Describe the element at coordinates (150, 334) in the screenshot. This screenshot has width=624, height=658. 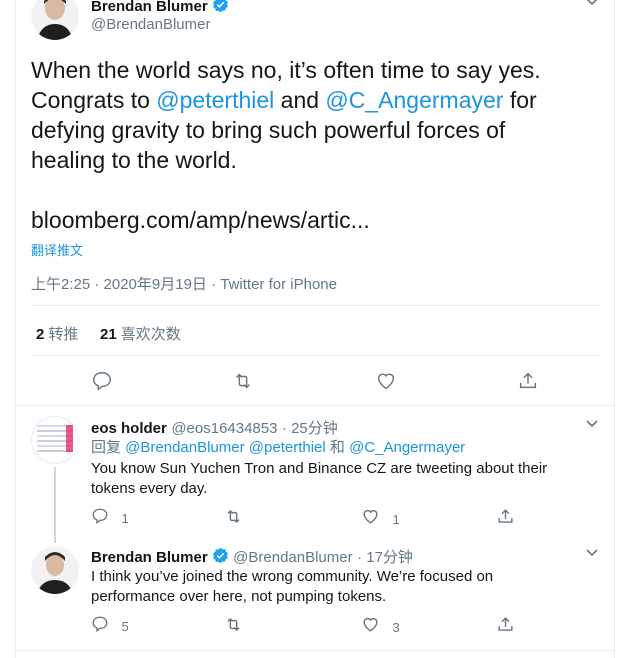
I see `likes-label: 喜欢次数` at that location.